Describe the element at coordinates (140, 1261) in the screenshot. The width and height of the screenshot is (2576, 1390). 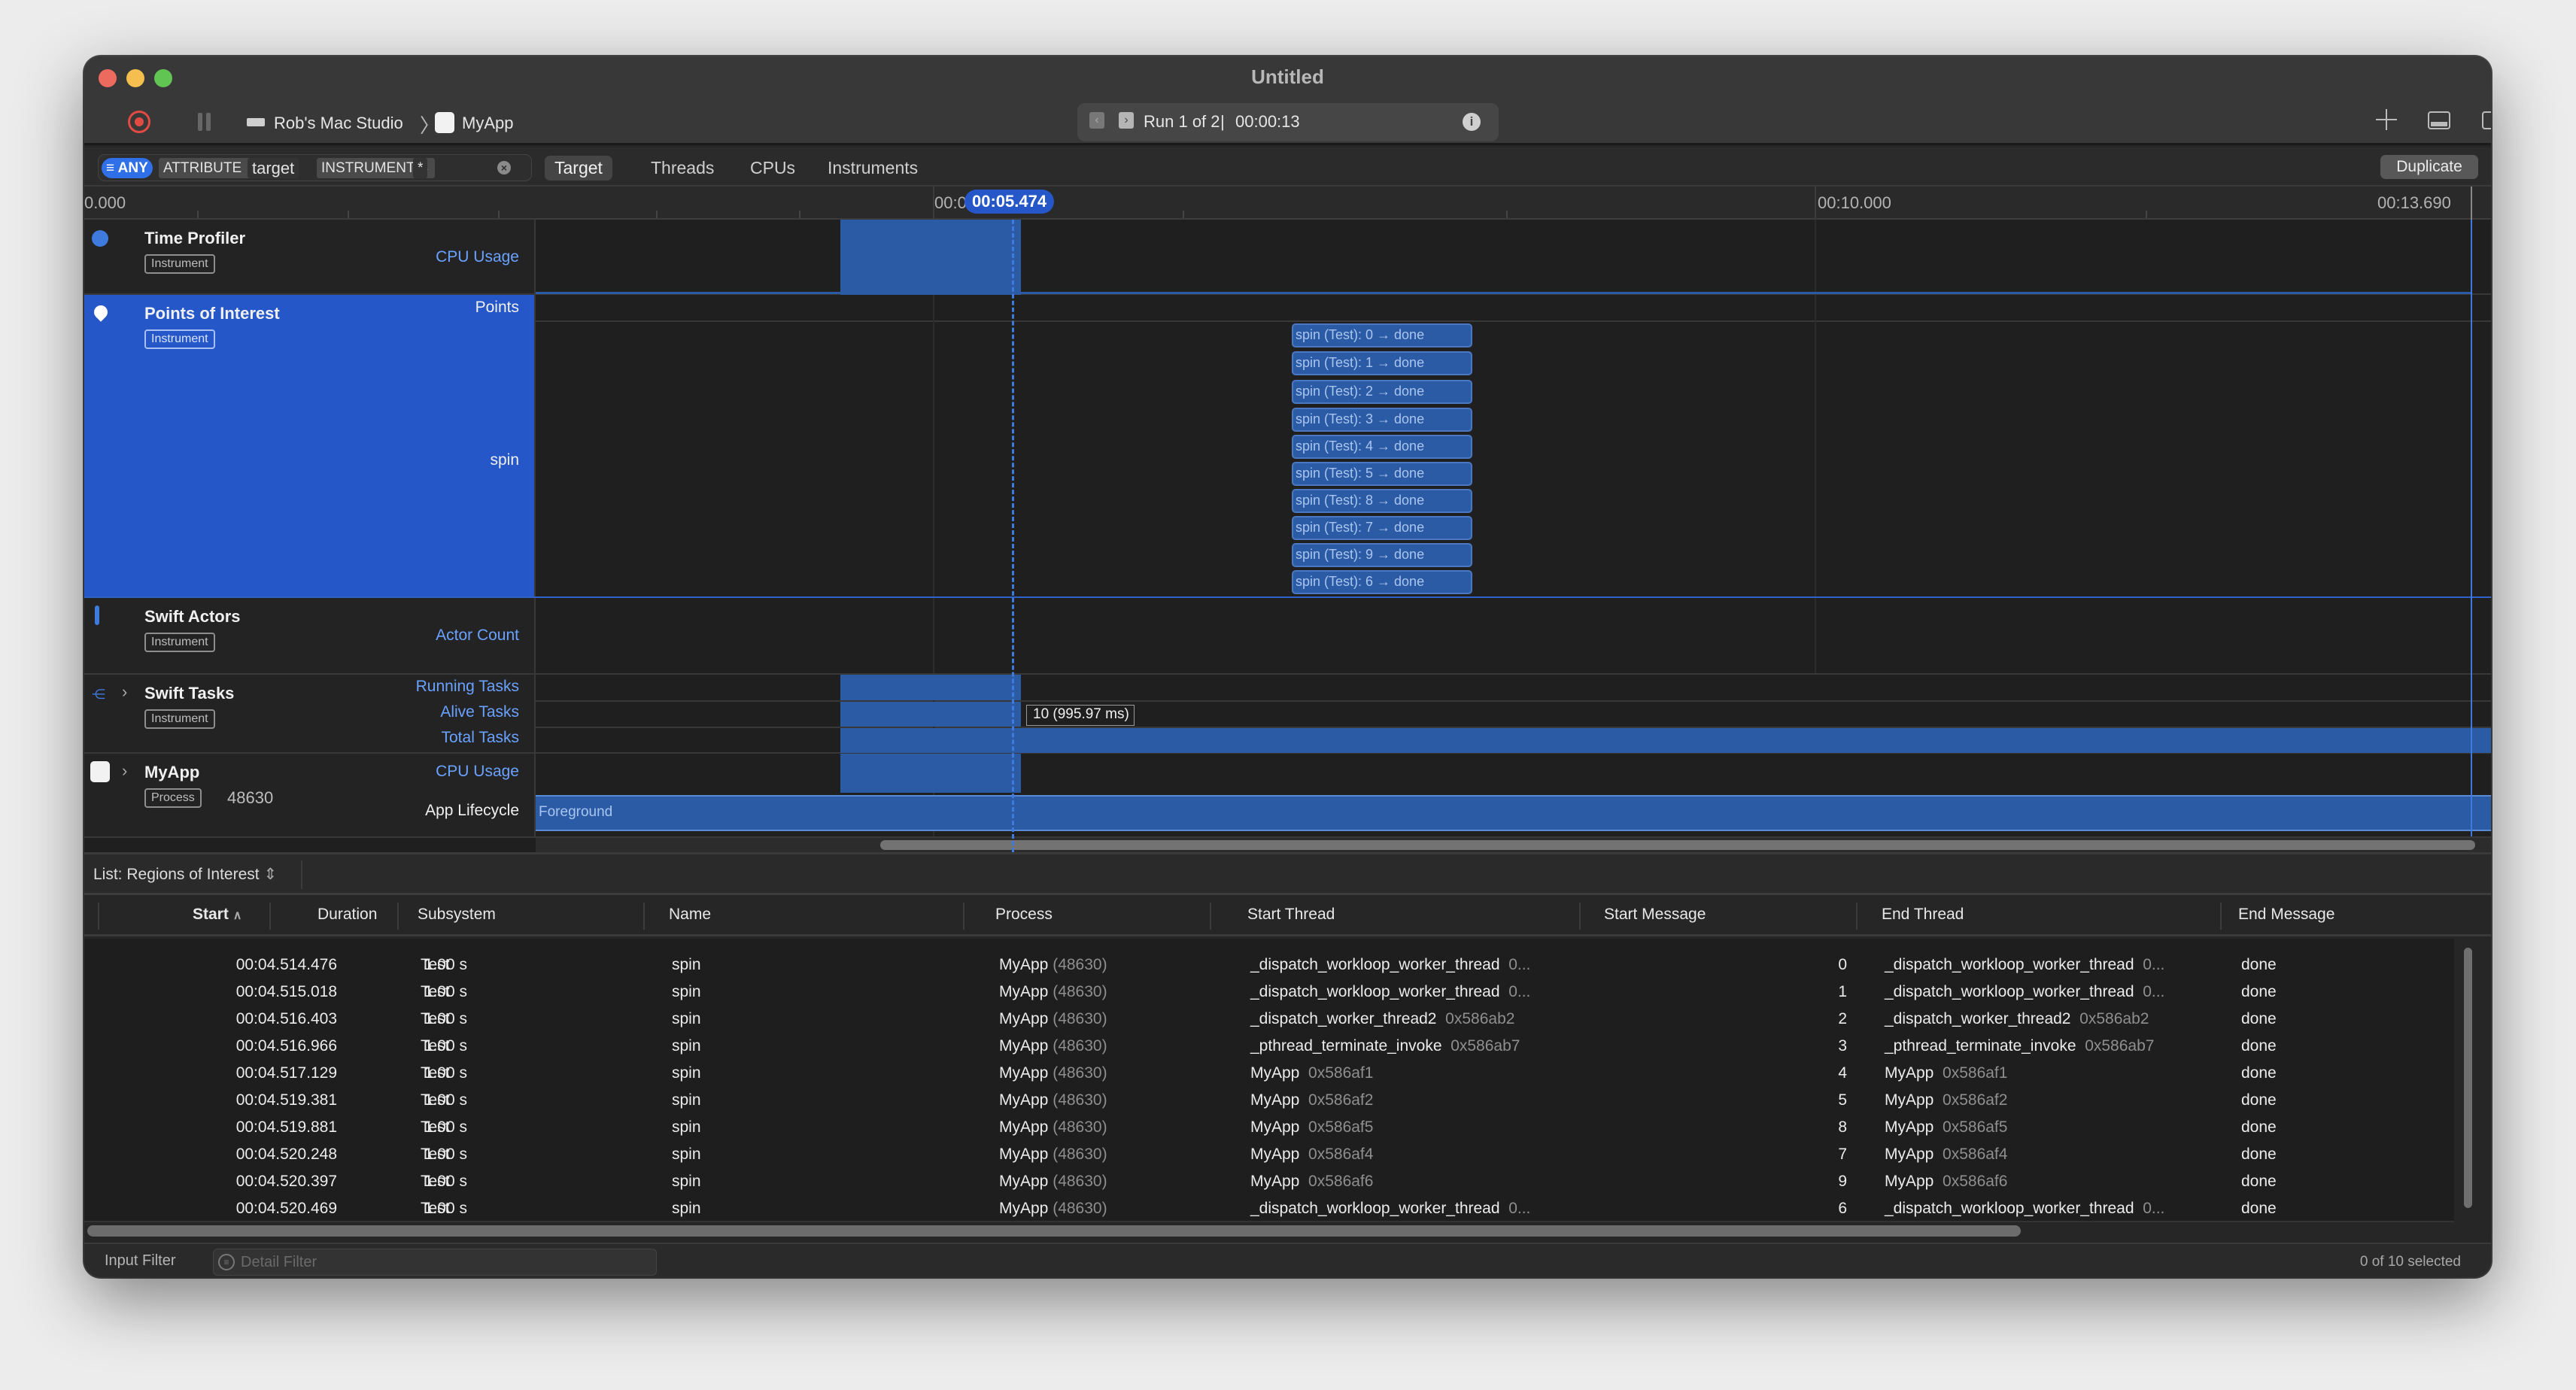
I see `input-filter-label: Input Filter` at that location.